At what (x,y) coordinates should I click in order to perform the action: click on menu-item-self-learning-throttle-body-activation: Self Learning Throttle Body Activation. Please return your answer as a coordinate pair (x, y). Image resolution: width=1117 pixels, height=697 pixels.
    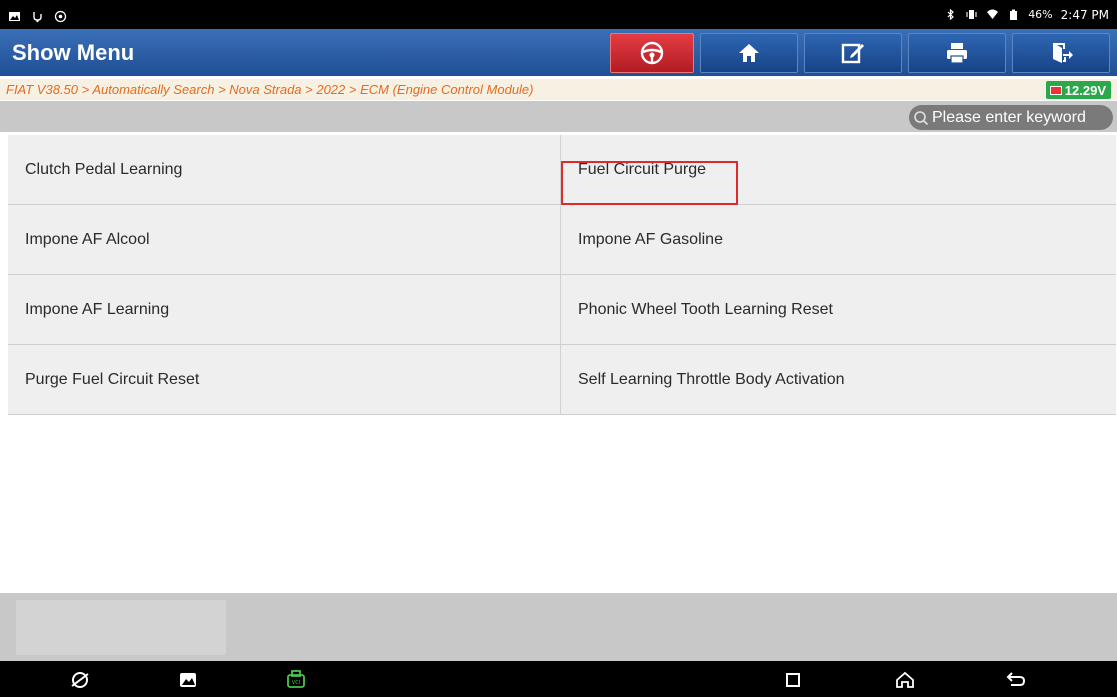
    Looking at the image, I should click on (838, 380).